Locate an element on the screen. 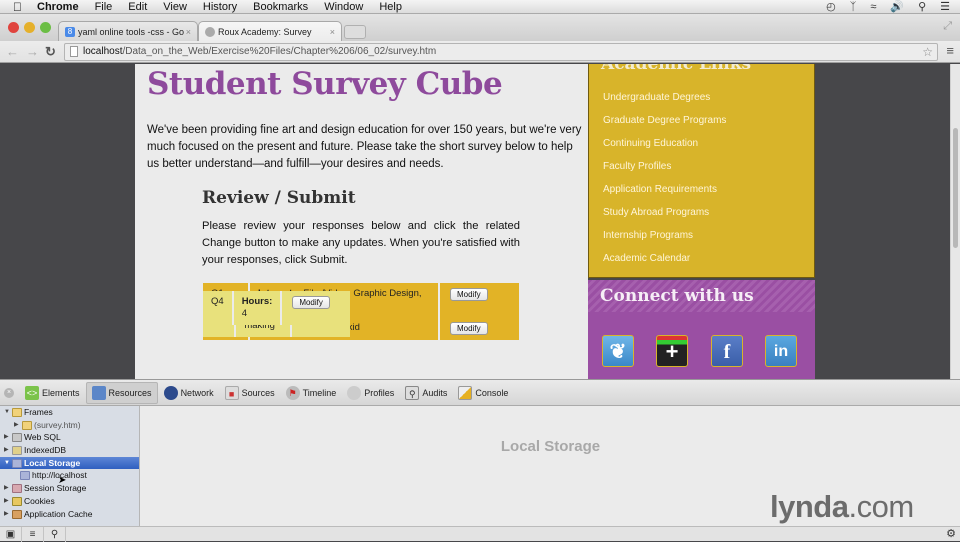 This screenshot has width=960, height=542. tab-yaml-online-tools: 8 yaml online tools -css - Go × is located at coordinates (128, 31).